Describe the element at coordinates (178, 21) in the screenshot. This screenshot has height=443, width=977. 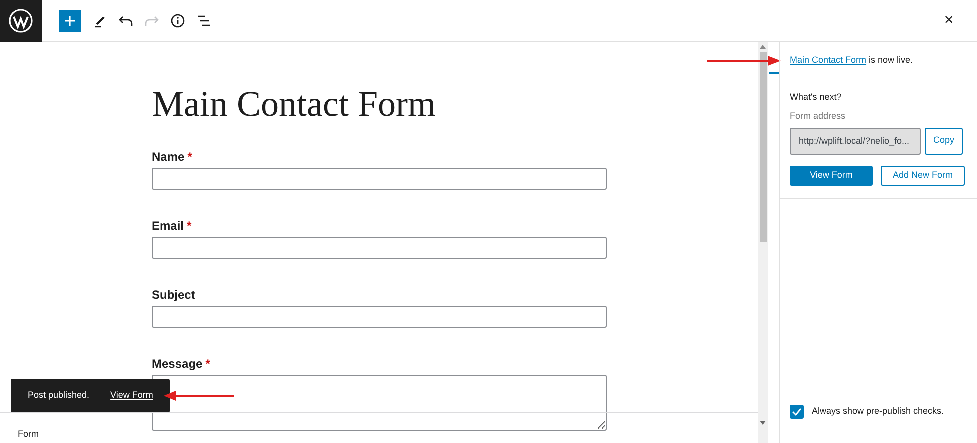
I see `info-icon` at that location.